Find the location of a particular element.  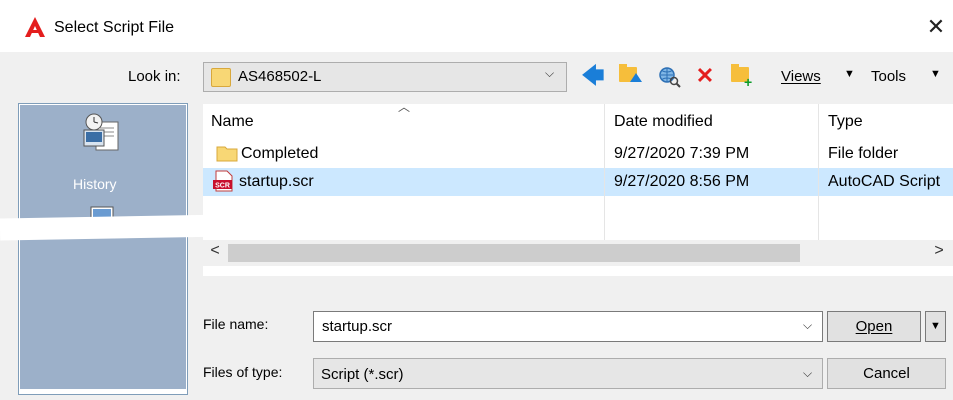

tools-dropdown-icon: ▼ is located at coordinates (935, 74).